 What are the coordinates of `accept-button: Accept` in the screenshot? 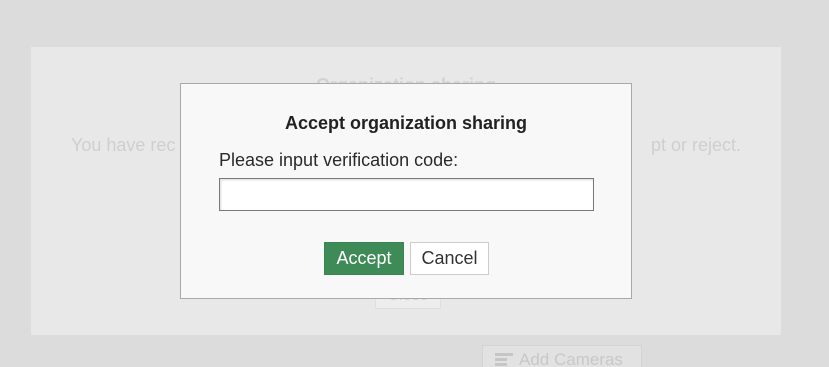 It's located at (364, 258).